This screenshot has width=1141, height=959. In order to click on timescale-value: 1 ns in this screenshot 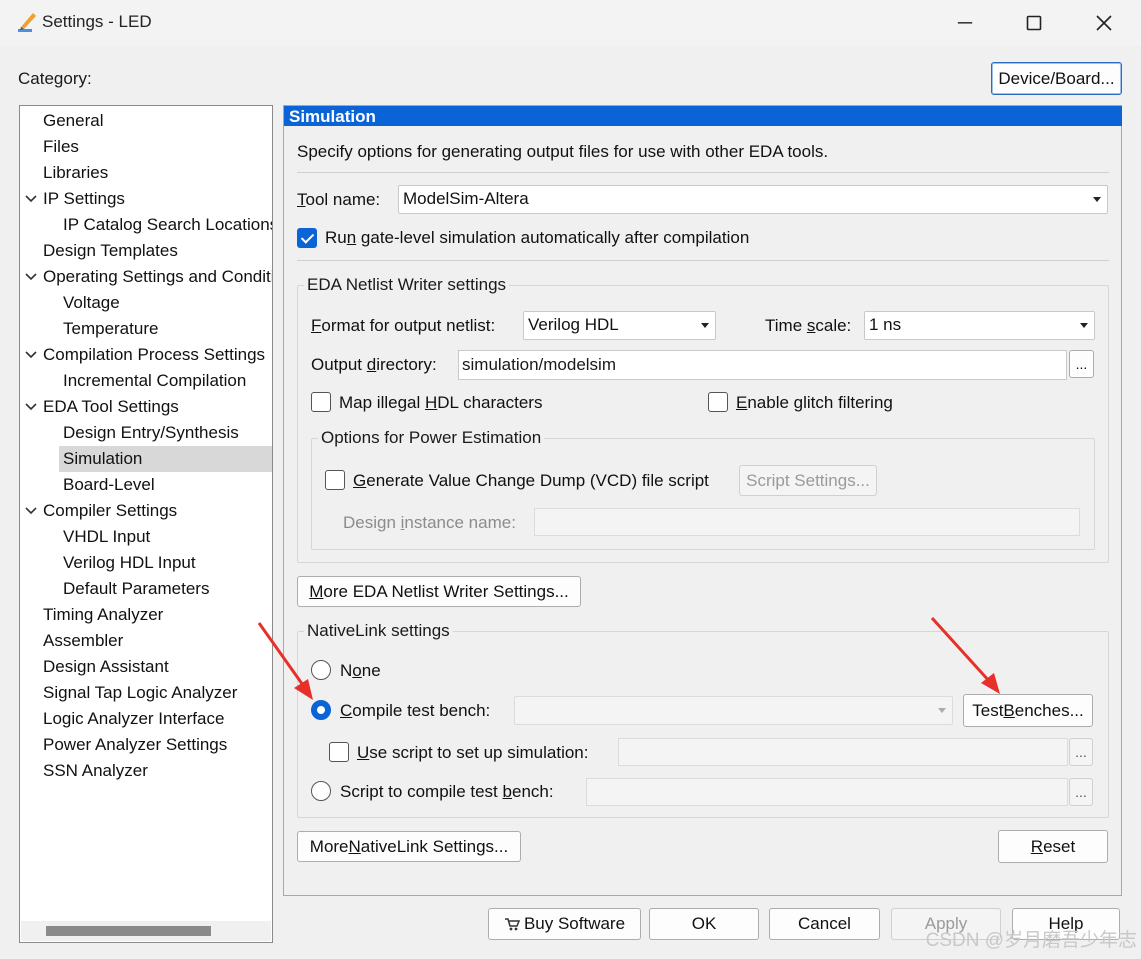, I will do `click(885, 324)`.